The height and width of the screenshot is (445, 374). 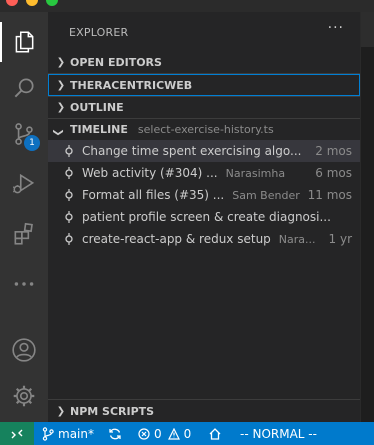 What do you see at coordinates (58, 132) in the screenshot?
I see `chevron-down-icon: ❯` at bounding box center [58, 132].